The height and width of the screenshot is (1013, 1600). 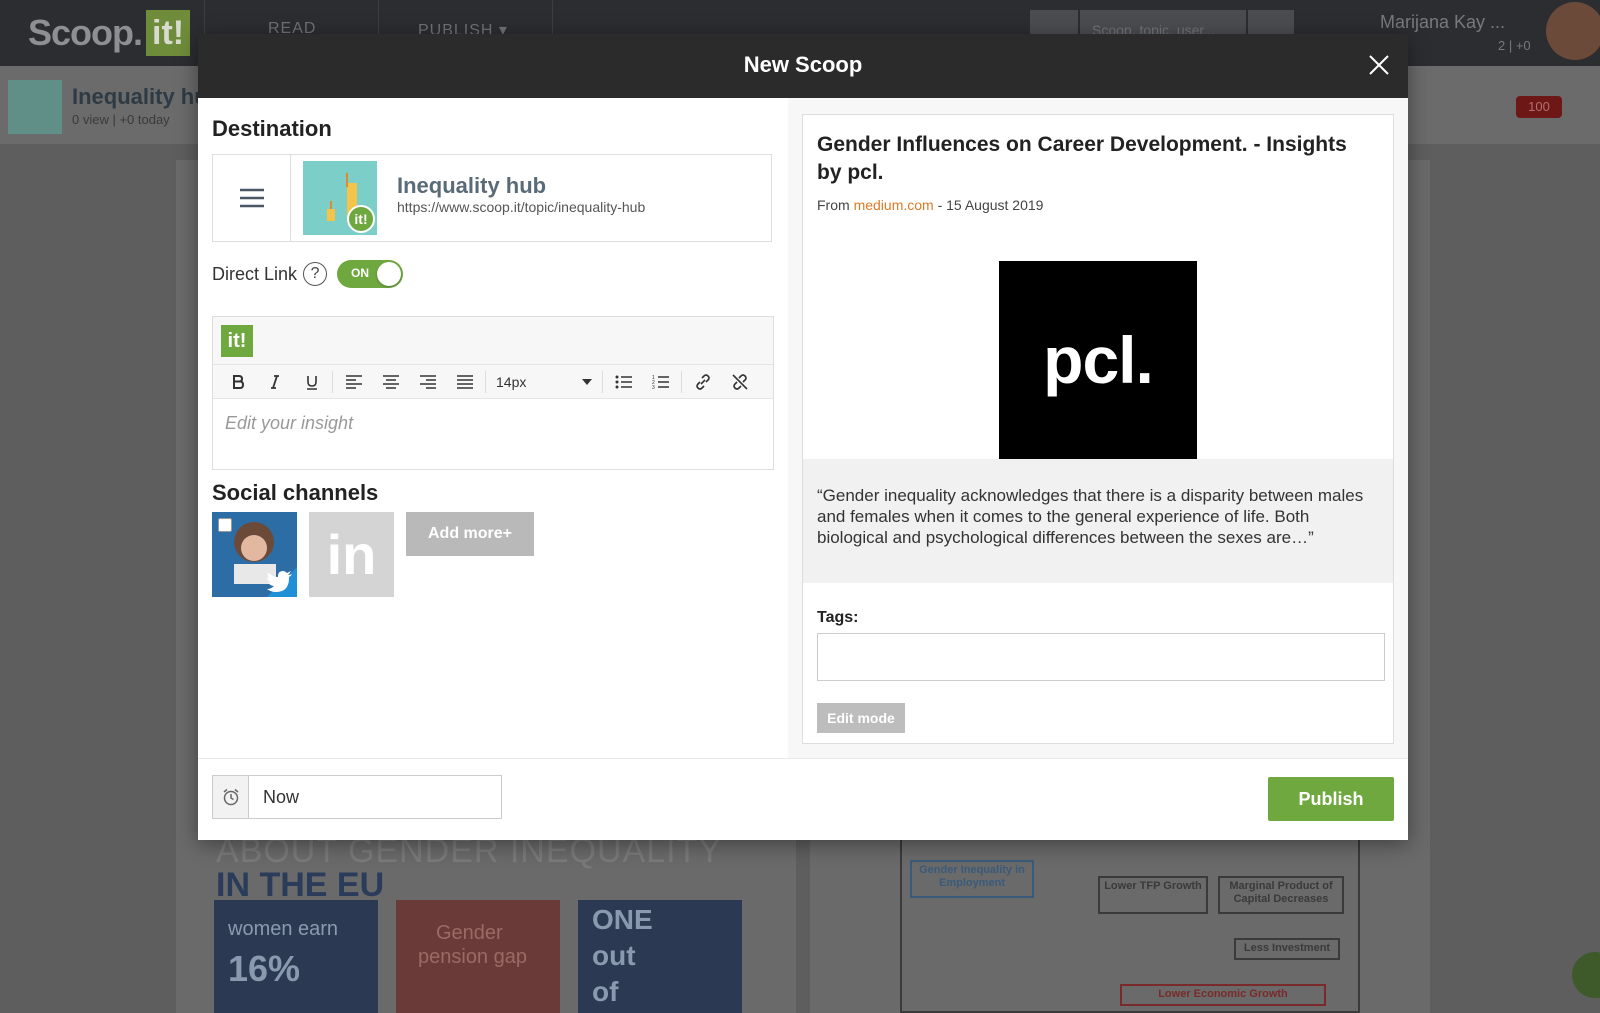 I want to click on destination-topic-name: Inequality hub, so click(x=472, y=185).